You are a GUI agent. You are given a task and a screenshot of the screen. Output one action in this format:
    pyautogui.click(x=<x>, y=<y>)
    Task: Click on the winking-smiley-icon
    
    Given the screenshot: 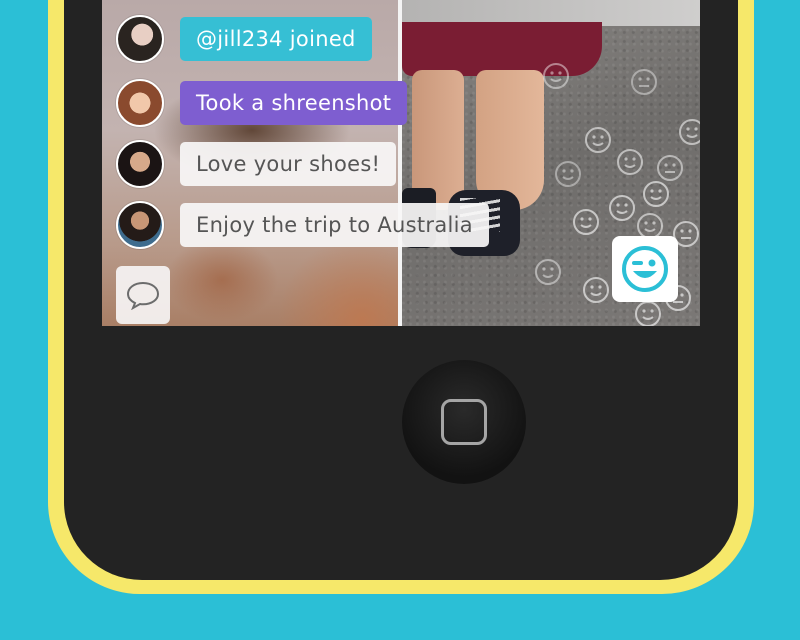 What is the action you would take?
    pyautogui.click(x=645, y=269)
    